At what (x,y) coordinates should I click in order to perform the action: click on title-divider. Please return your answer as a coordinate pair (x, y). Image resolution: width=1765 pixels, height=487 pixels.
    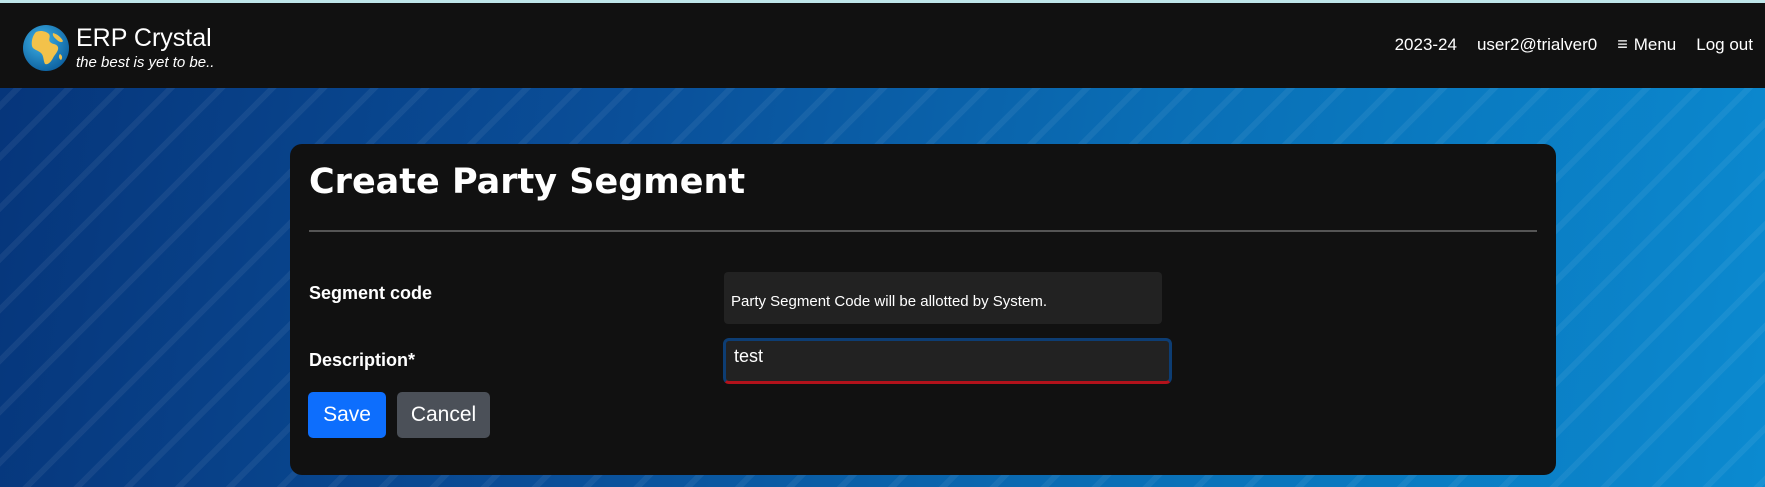
    Looking at the image, I should click on (923, 231).